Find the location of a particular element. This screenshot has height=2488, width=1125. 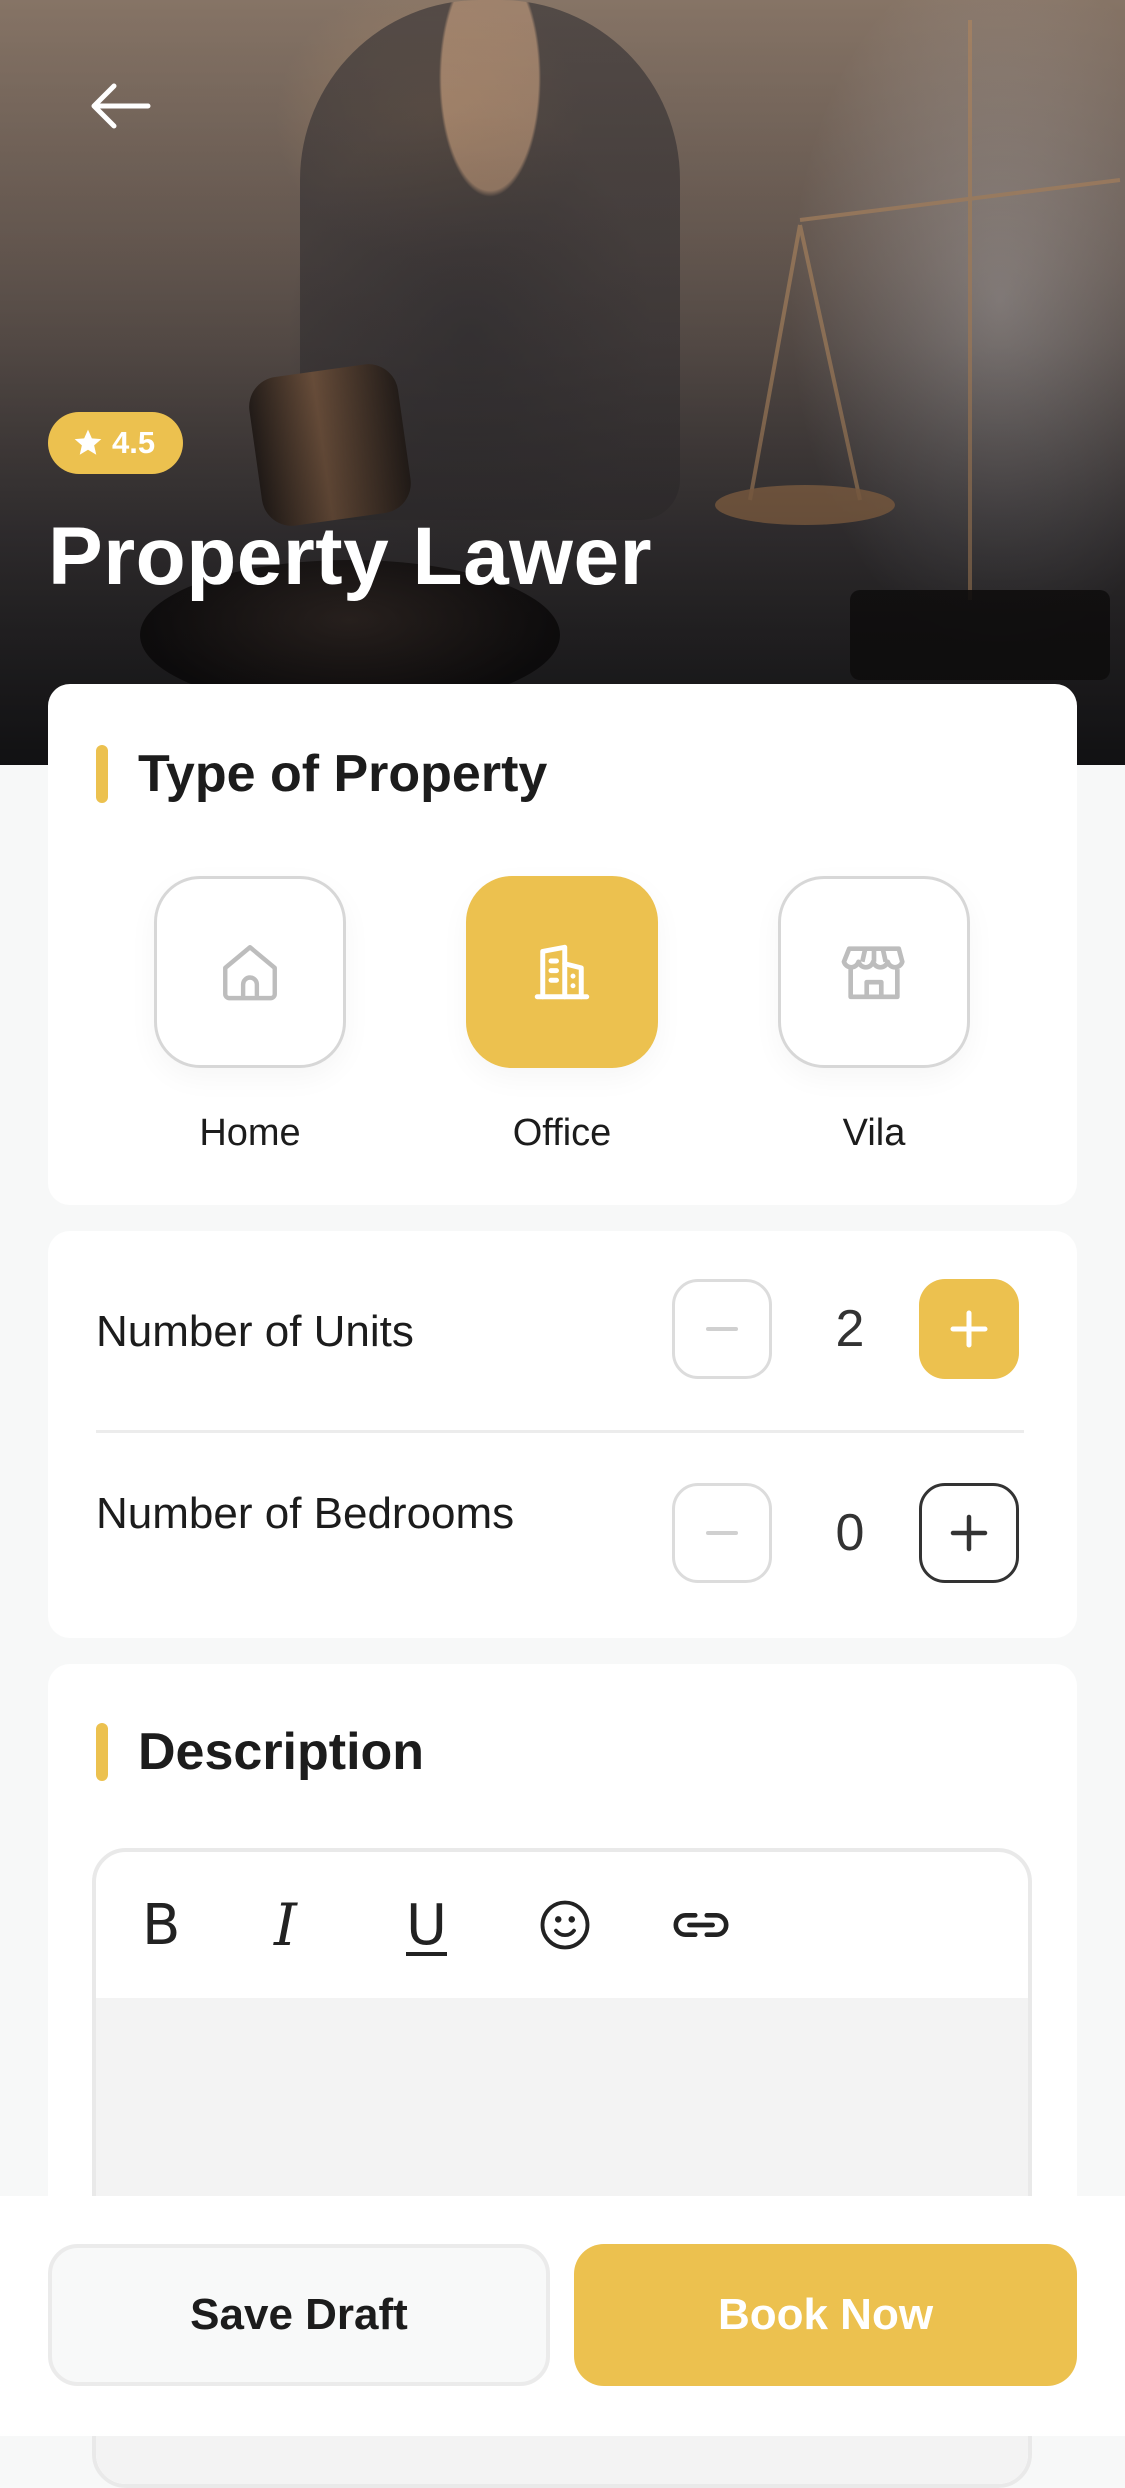

property-type-office: Office is located at coordinates (562, 1015).